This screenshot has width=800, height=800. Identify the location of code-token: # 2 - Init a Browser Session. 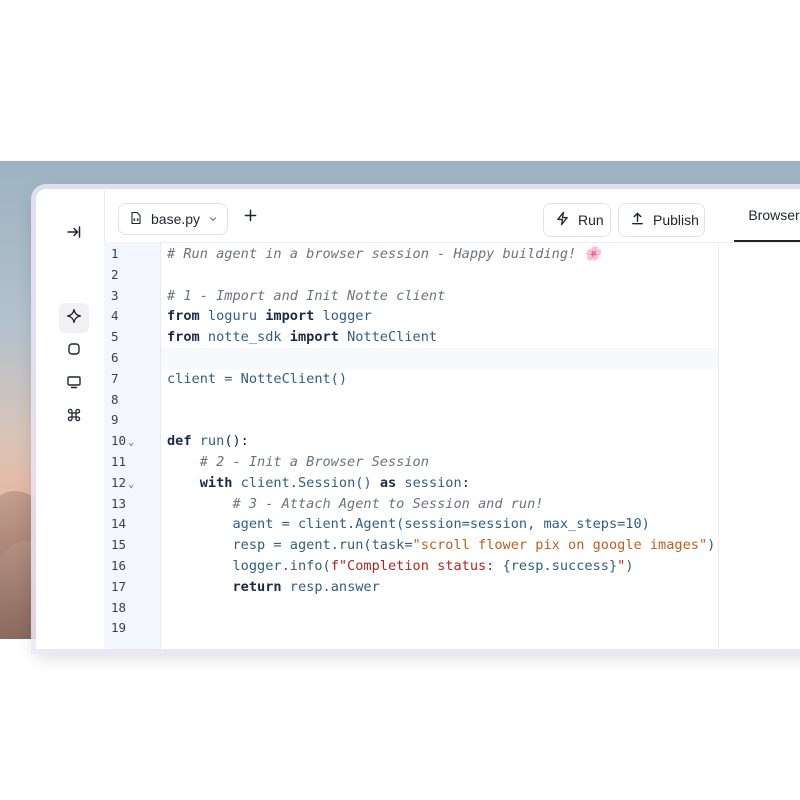
(298, 462).